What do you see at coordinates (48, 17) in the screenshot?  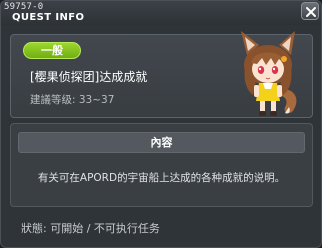 I see `window-title: QUEST INFO` at bounding box center [48, 17].